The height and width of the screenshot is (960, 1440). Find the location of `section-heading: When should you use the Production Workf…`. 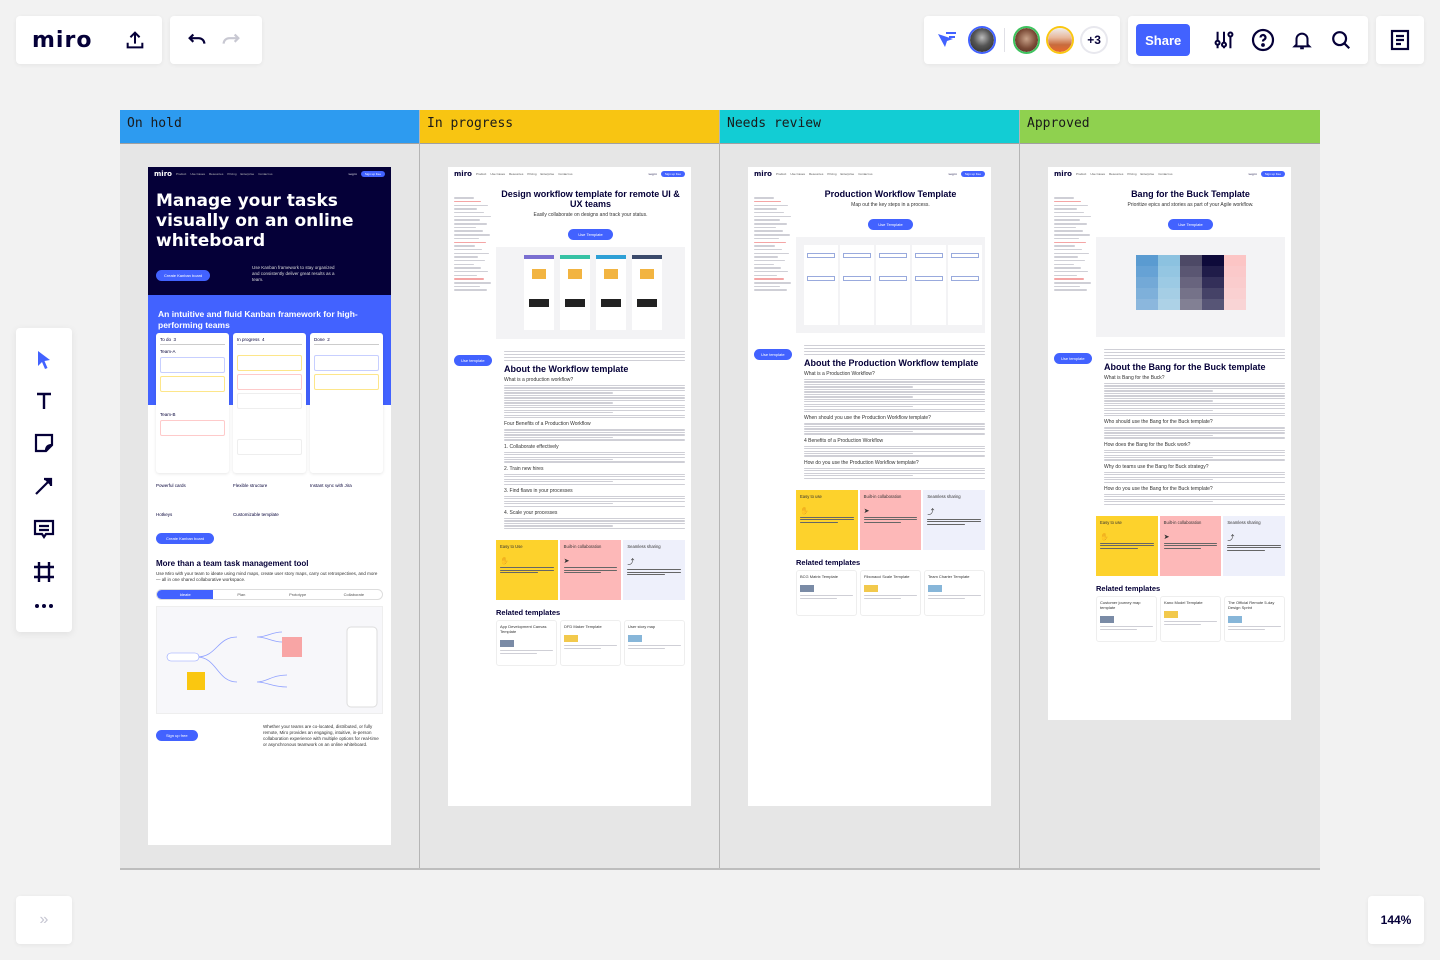

section-heading: When should you use the Production Workf… is located at coordinates (867, 418).